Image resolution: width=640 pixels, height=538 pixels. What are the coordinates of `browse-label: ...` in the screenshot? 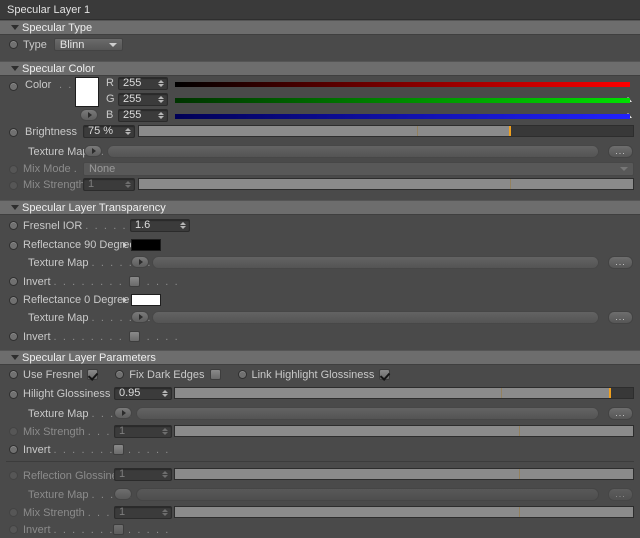 It's located at (620, 151).